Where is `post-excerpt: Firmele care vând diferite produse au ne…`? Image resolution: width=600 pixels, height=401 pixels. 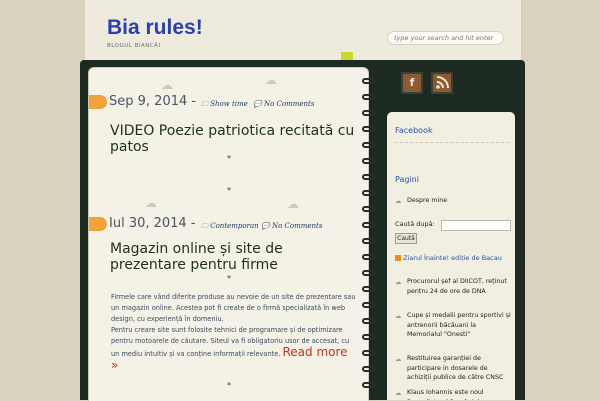
post-excerpt: Firmele care vând diferite produse au ne… is located at coordinates (233, 308).